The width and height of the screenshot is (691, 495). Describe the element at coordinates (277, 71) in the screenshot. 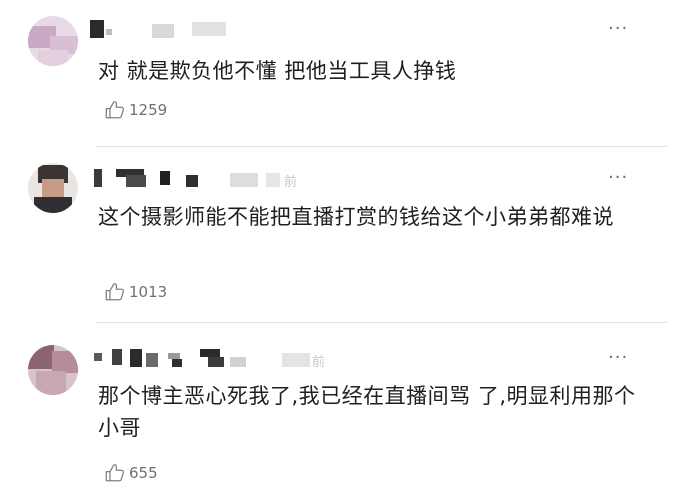

I see `comment-text: 对 就是欺负他不懂 把他当工具人挣钱` at that location.